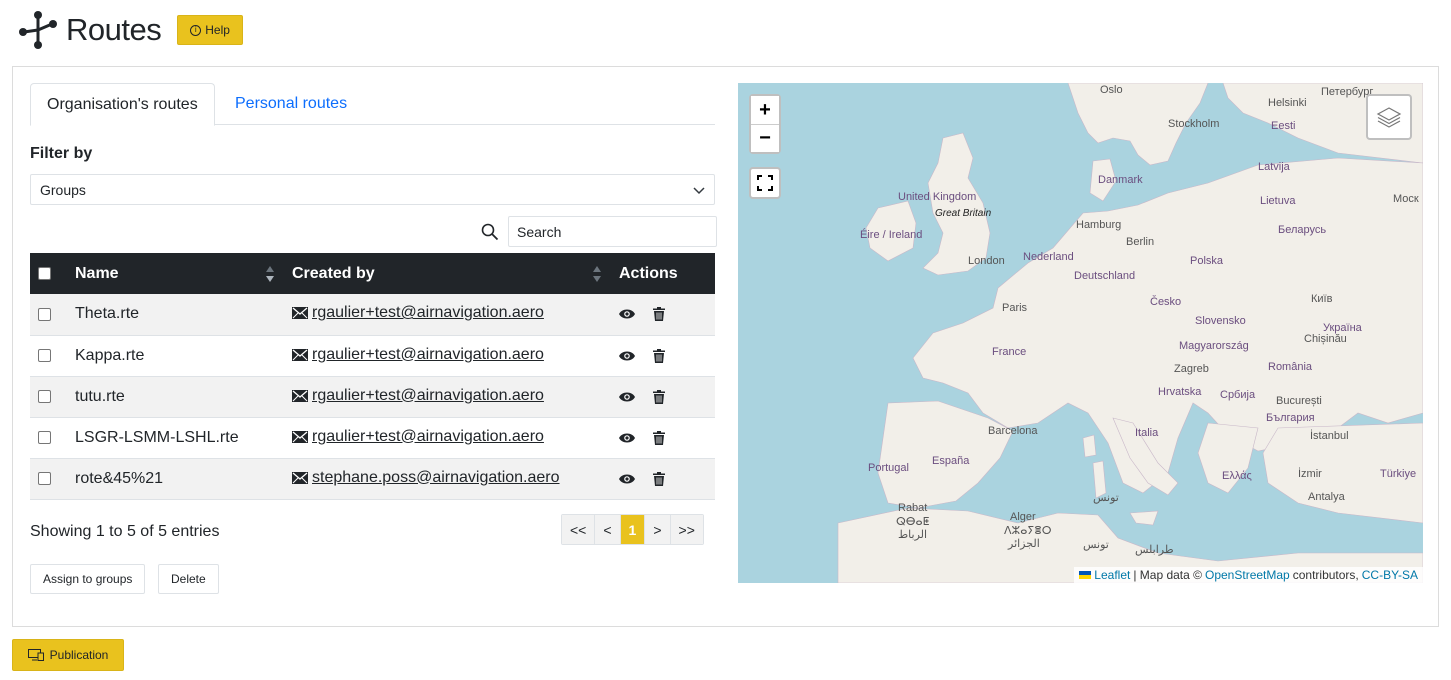  Describe the element at coordinates (44, 273) in the screenshot. I see `select-all-checkbox` at that location.